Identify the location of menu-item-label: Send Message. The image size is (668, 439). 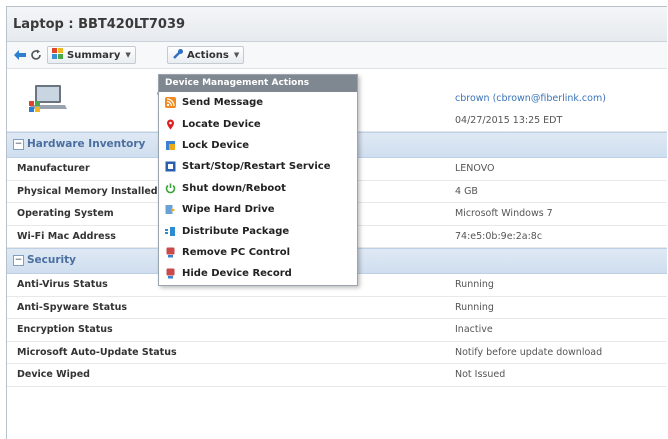
(223, 103).